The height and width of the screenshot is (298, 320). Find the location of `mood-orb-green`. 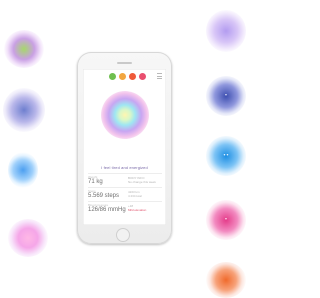

mood-orb-green is located at coordinates (24, 49).